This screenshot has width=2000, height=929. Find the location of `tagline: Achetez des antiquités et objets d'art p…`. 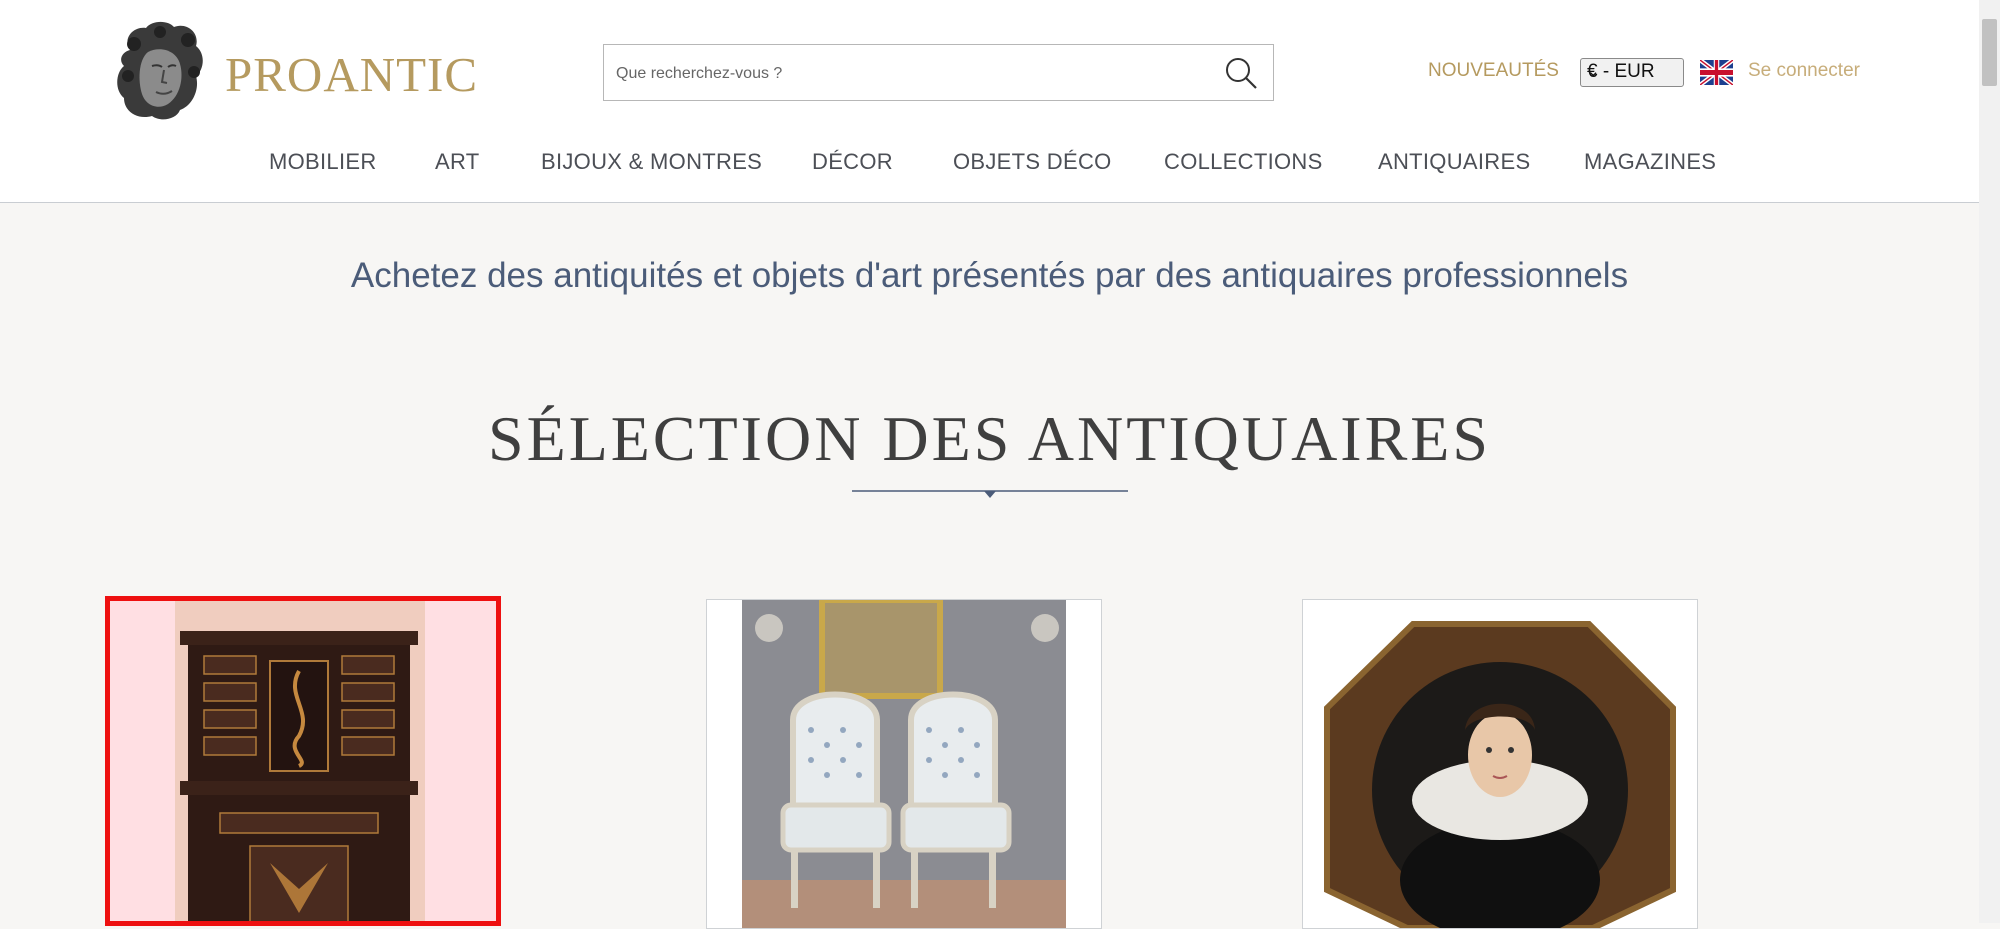

tagline: Achetez des antiquités et objets d'art p… is located at coordinates (989, 275).